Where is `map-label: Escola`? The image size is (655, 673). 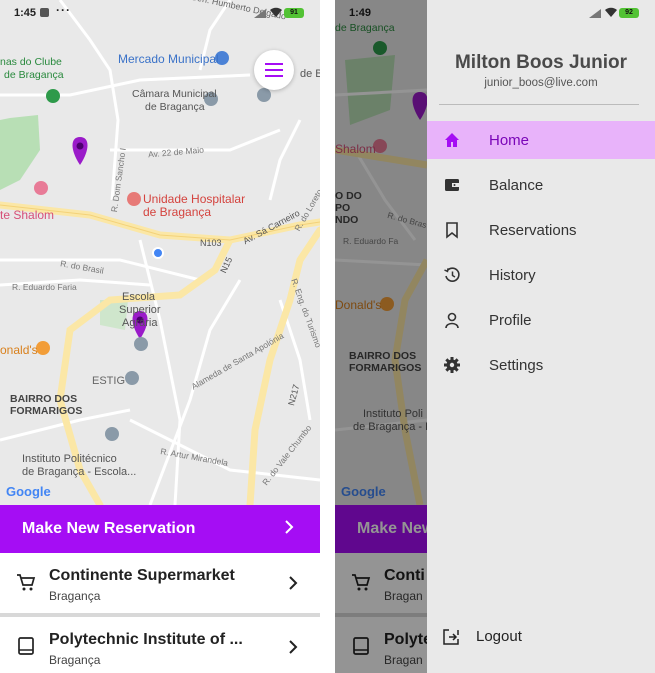 map-label: Escola is located at coordinates (139, 297).